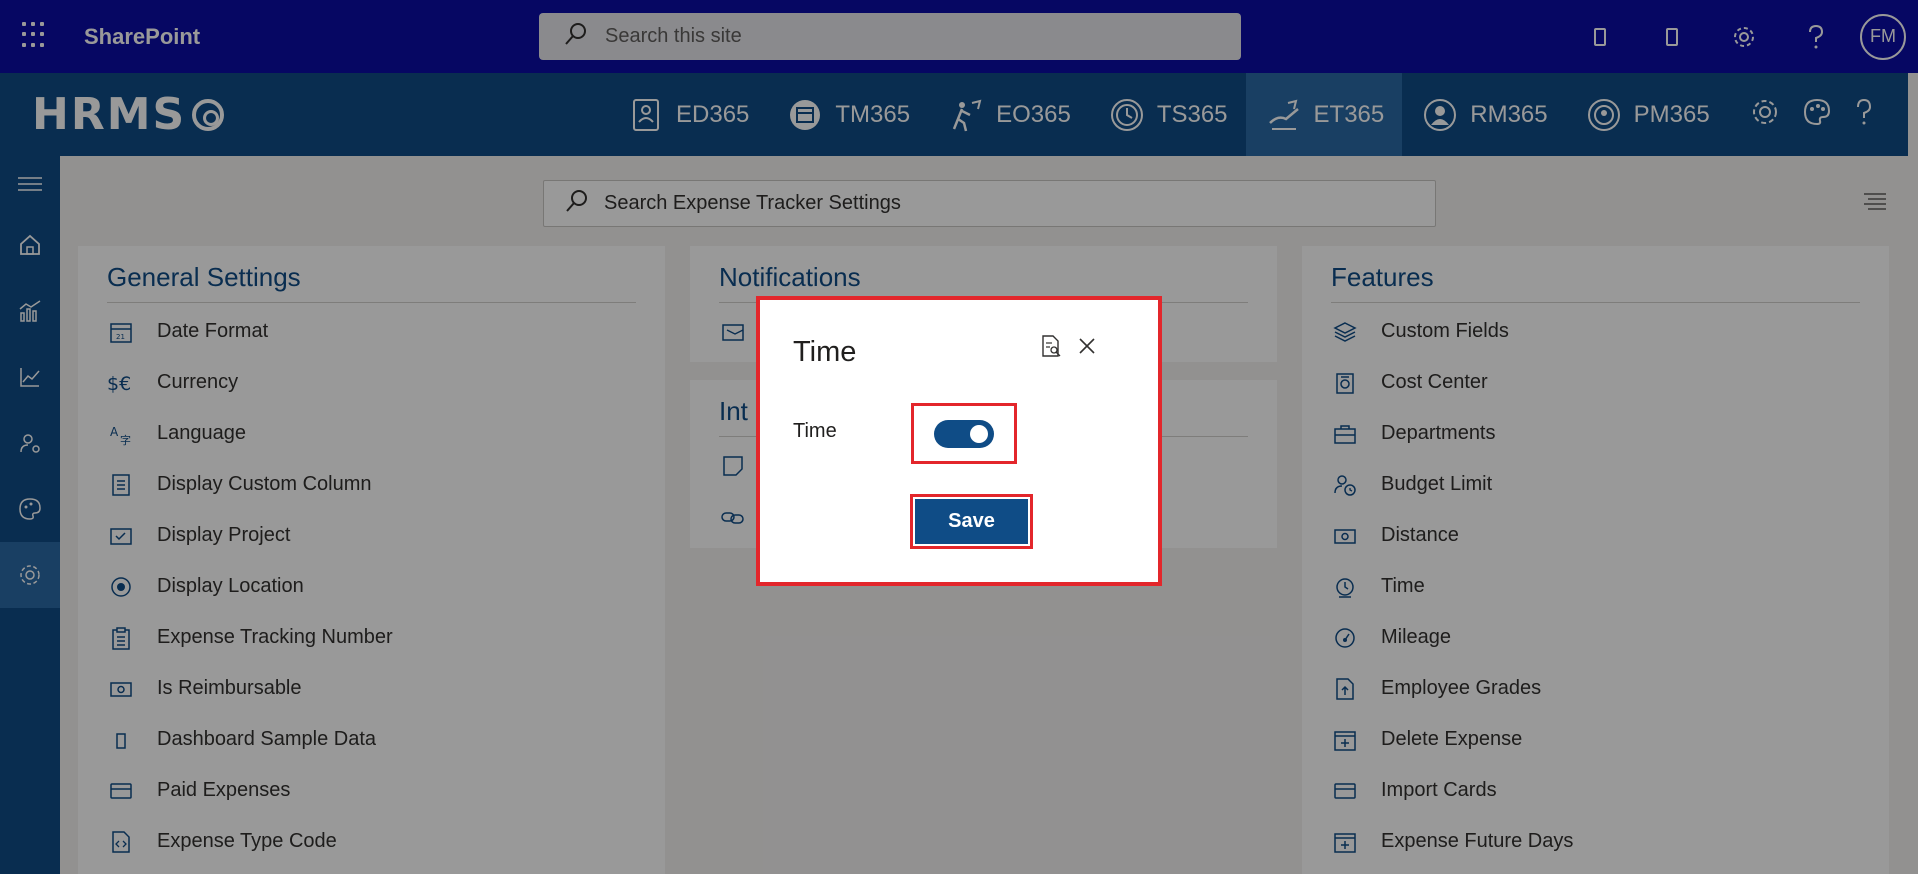 The image size is (1918, 874). I want to click on save-highlight: Save, so click(971, 521).